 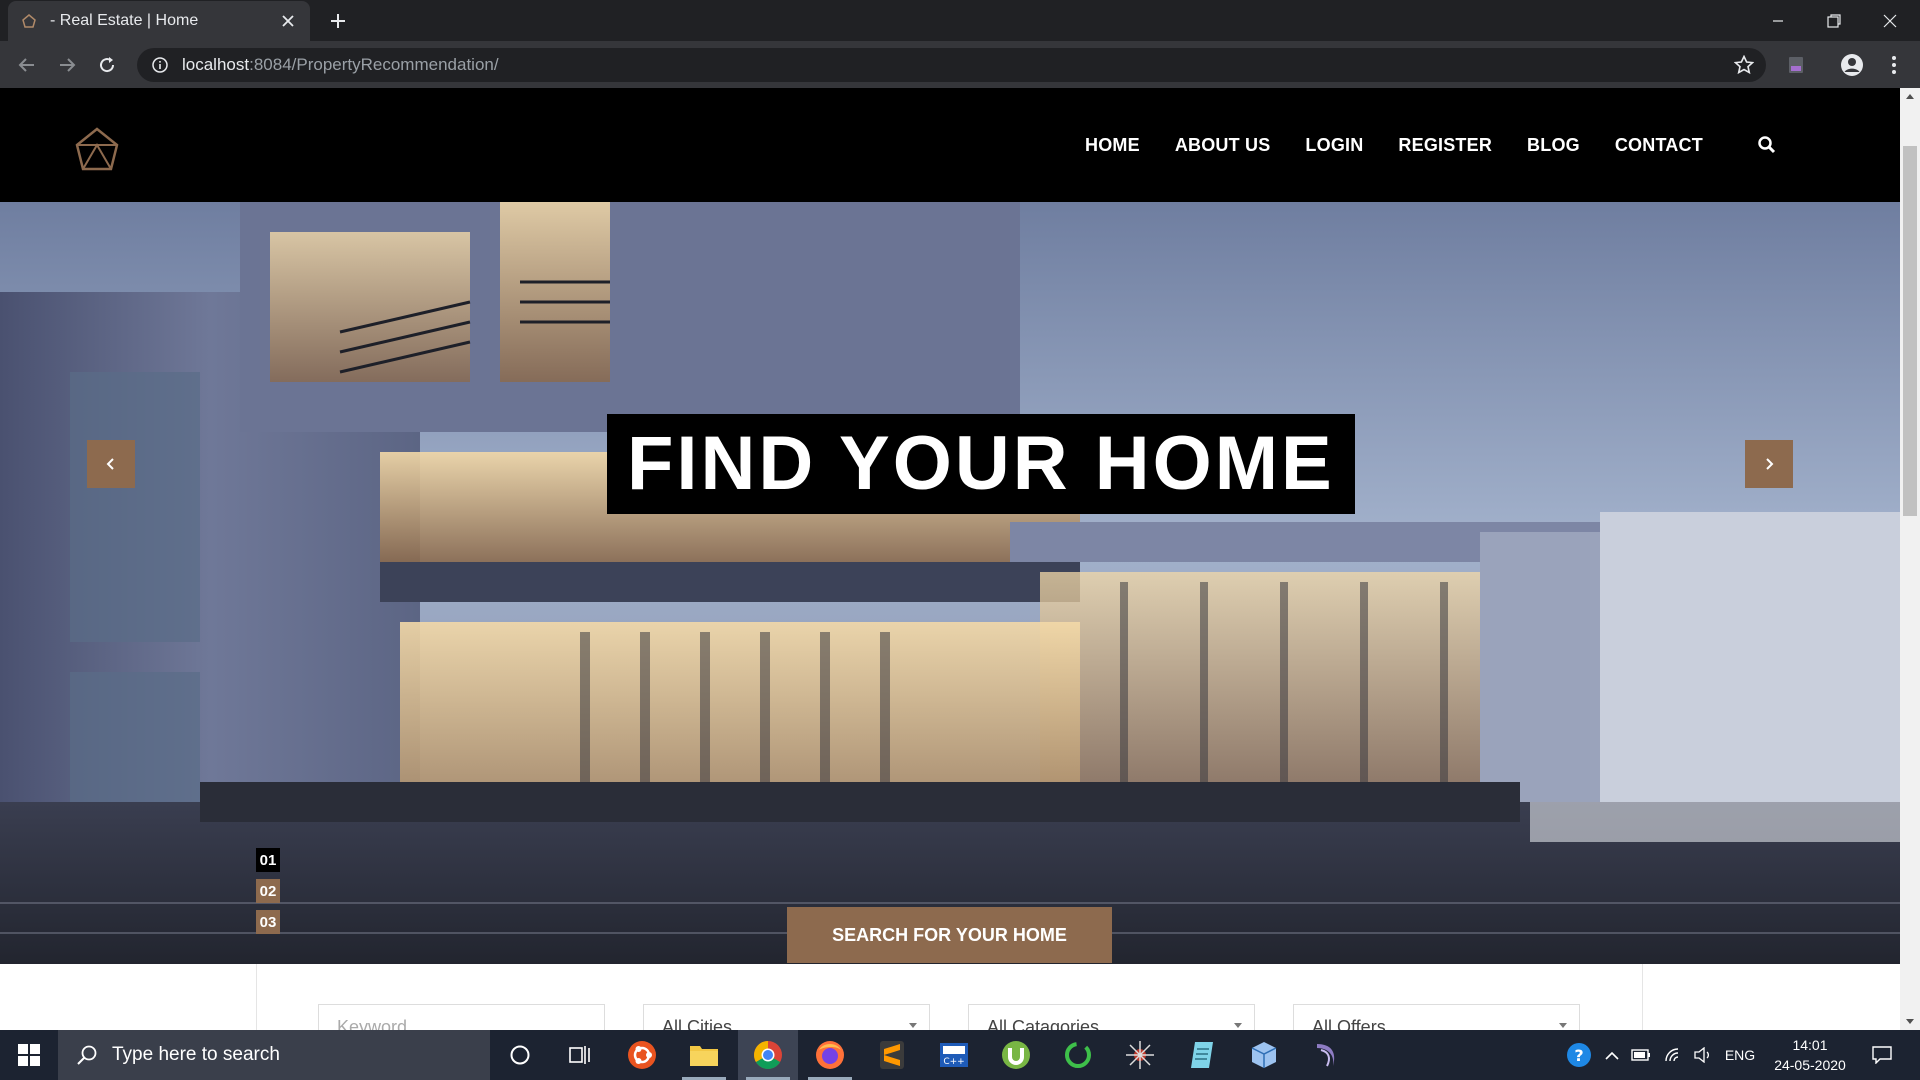 I want to click on slide-dot: 03, so click(x=268, y=922).